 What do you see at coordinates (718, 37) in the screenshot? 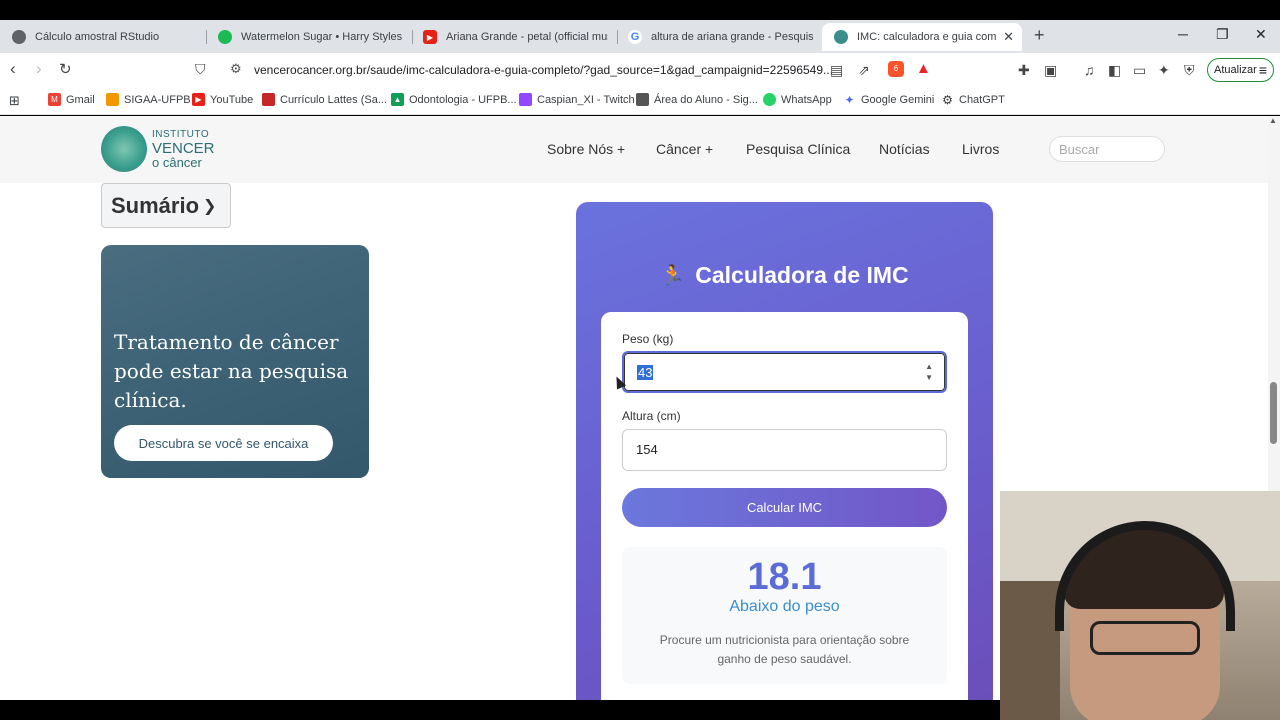
I see `tab-google: G altura de ariana grande - Pesquisa G` at bounding box center [718, 37].